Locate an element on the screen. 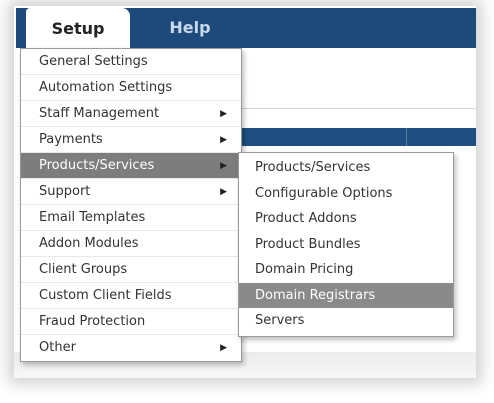 The image size is (494, 403). menu-item-support: Support ▶ is located at coordinates (131, 192).